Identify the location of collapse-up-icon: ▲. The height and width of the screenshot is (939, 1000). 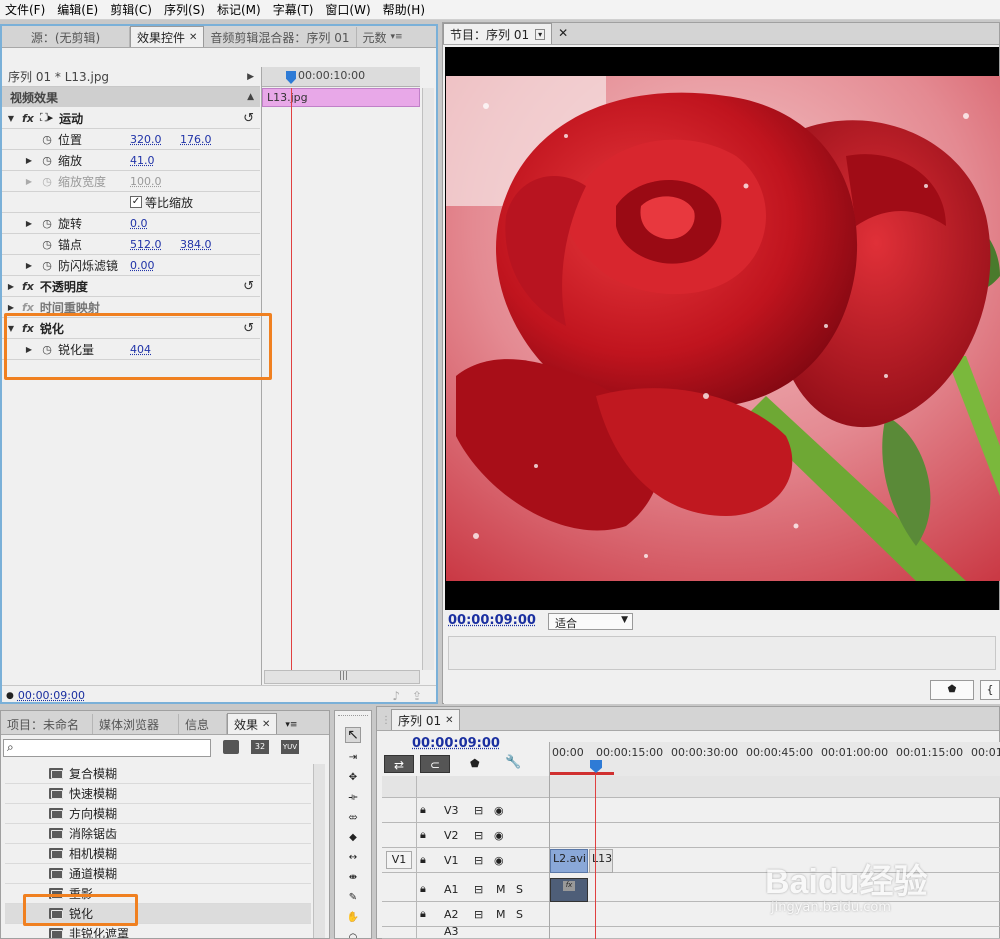
(250, 97).